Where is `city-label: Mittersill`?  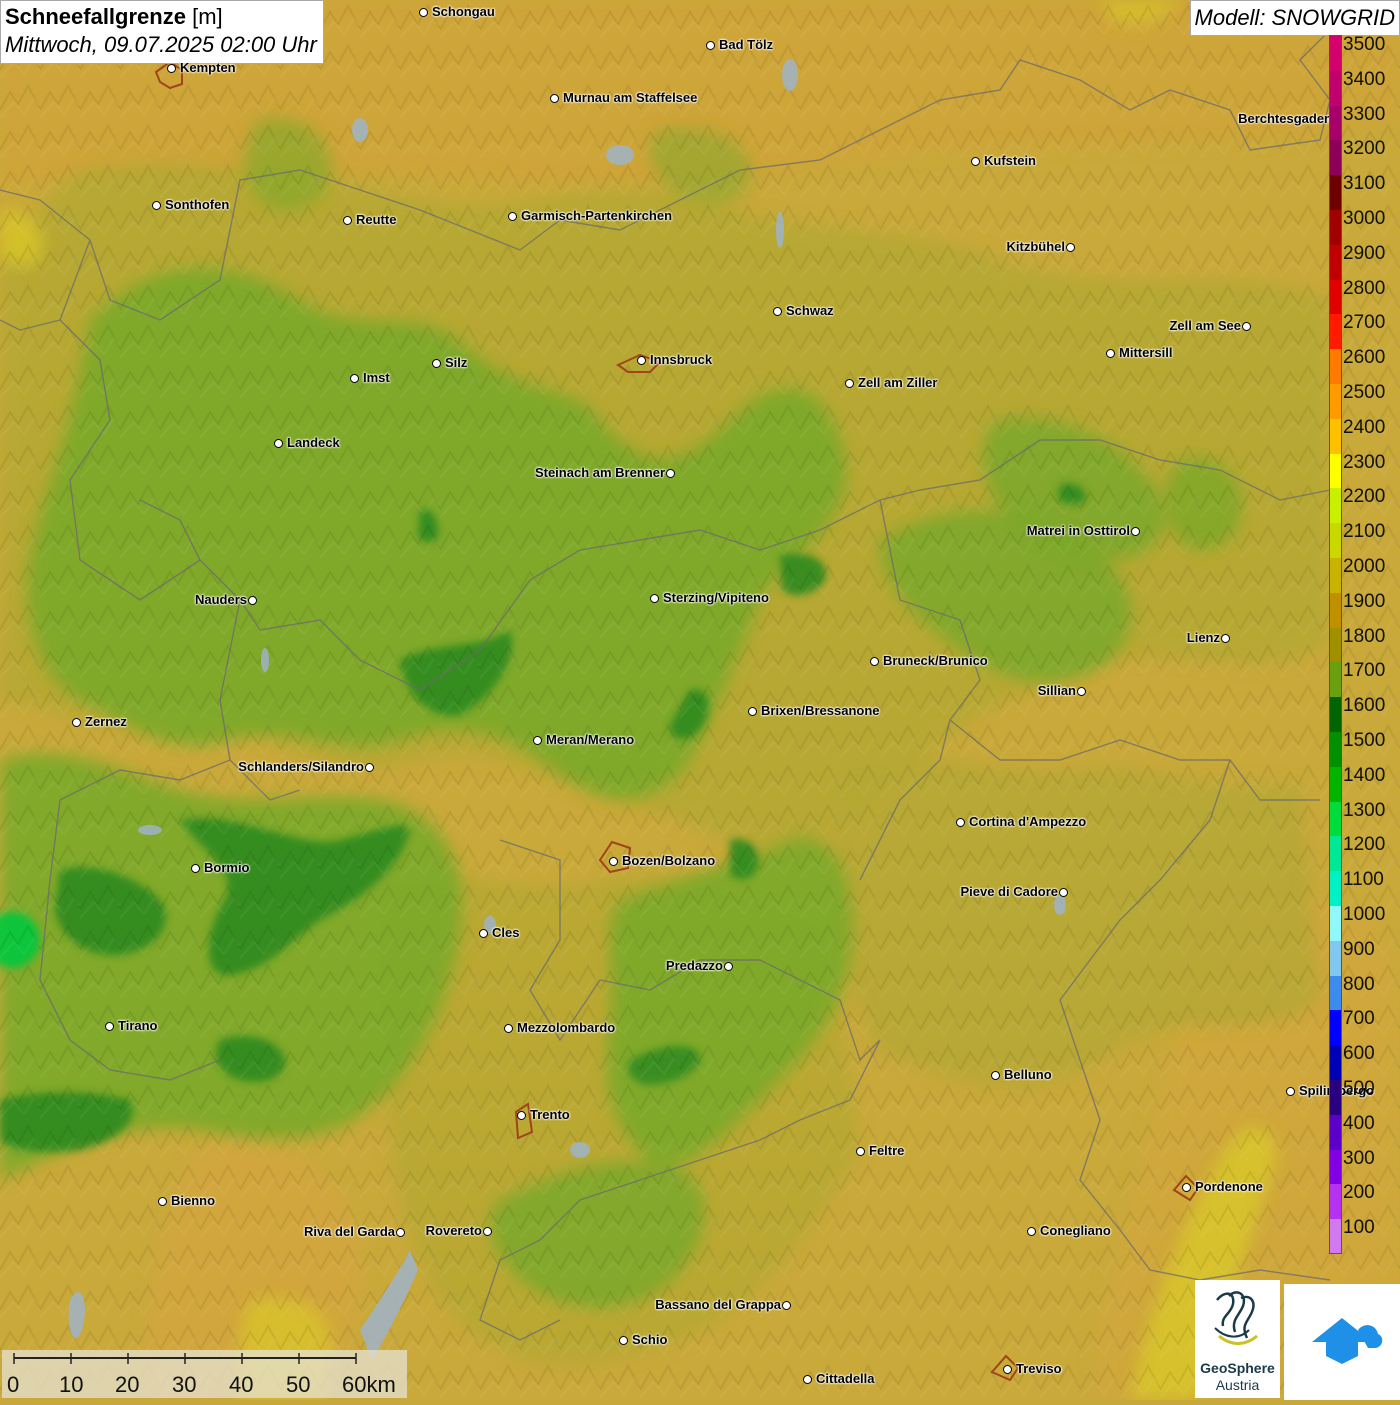
city-label: Mittersill is located at coordinates (1145, 352).